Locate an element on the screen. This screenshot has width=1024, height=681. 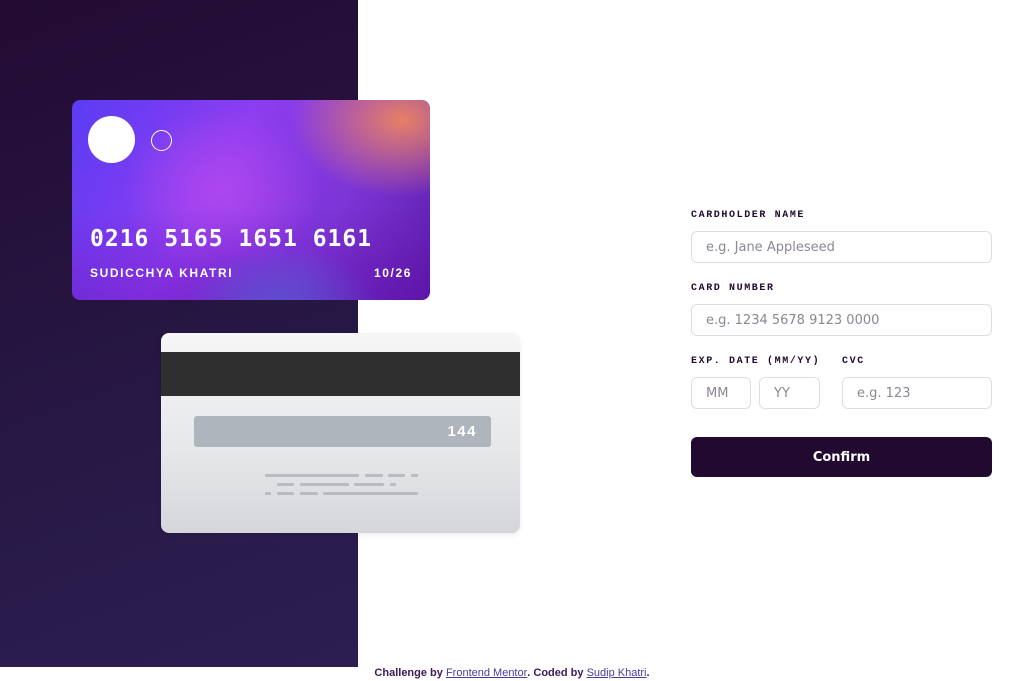
card-number-input is located at coordinates (841, 320).